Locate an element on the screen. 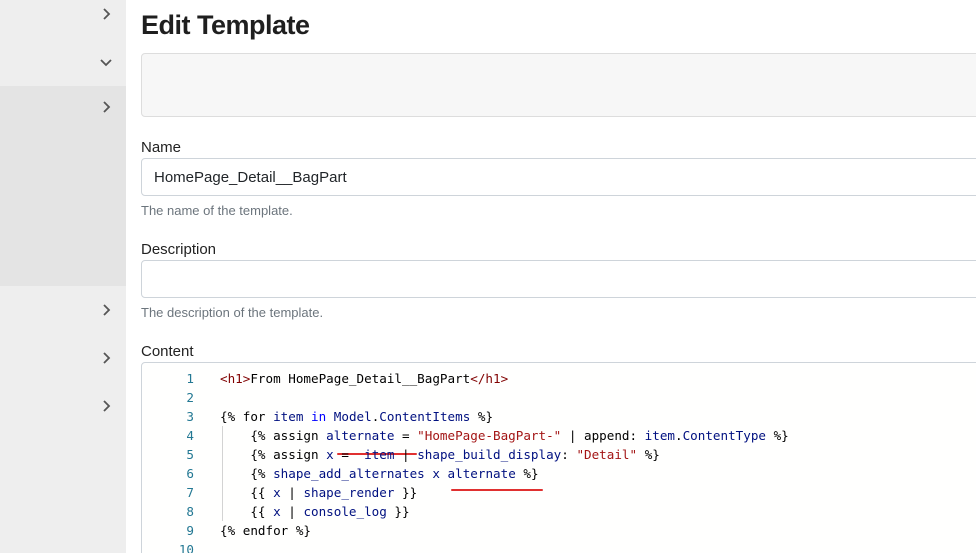 The width and height of the screenshot is (976, 553). line-number: 9 is located at coordinates (190, 530).